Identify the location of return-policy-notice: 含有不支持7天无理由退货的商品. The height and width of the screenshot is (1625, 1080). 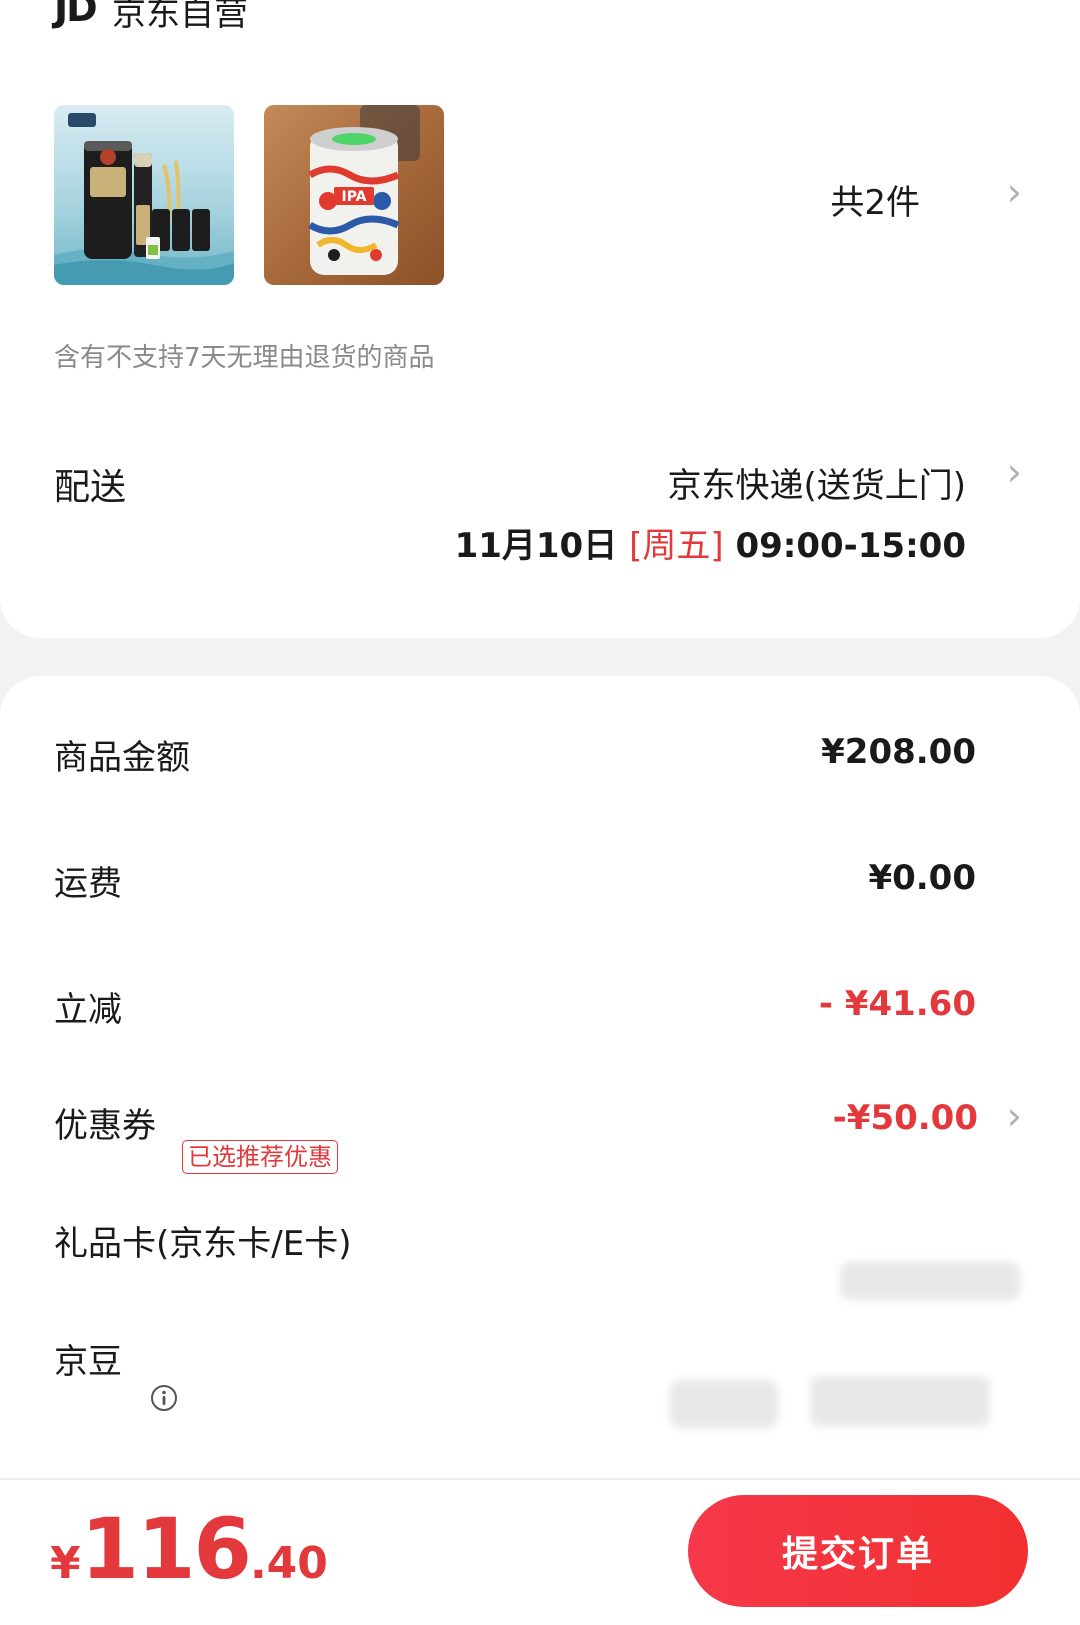
(244, 358).